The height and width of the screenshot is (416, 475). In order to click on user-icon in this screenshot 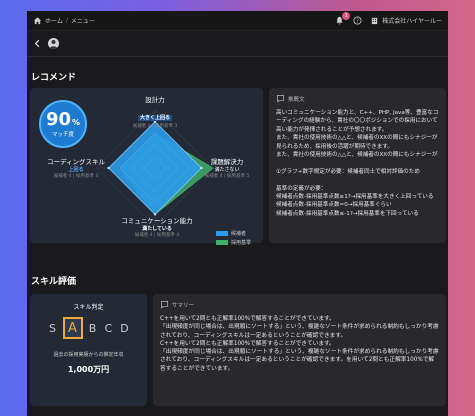, I will do `click(53, 44)`.